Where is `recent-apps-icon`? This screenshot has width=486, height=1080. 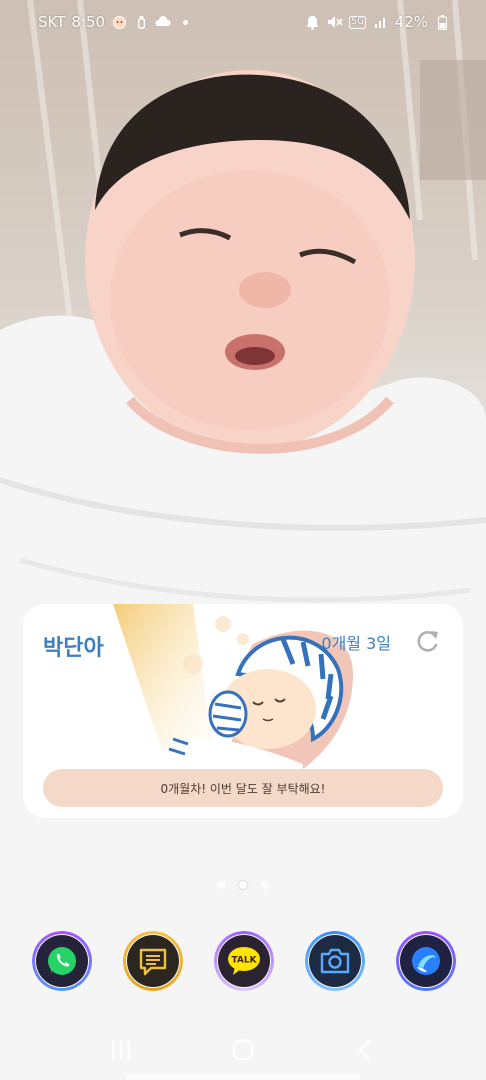 recent-apps-icon is located at coordinates (121, 1050).